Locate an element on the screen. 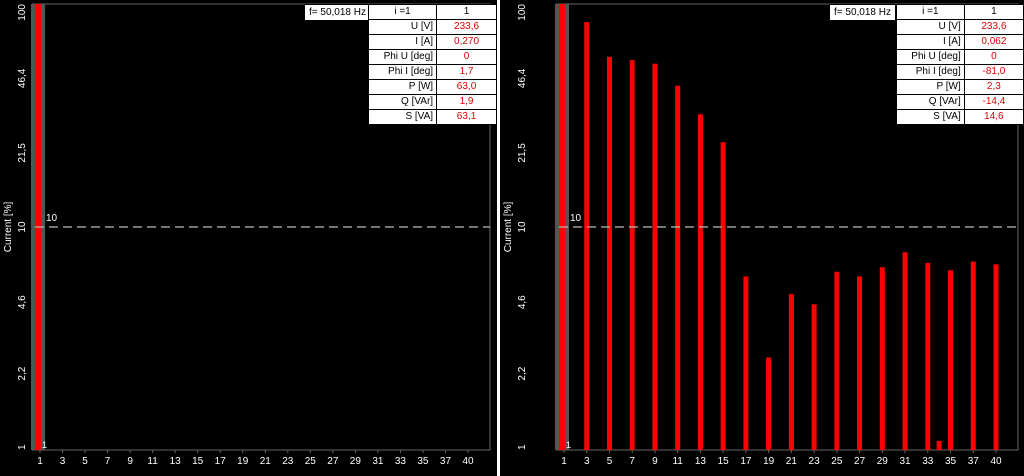 This screenshot has width=1024, height=476. x-tick-label: 3 is located at coordinates (63, 461).